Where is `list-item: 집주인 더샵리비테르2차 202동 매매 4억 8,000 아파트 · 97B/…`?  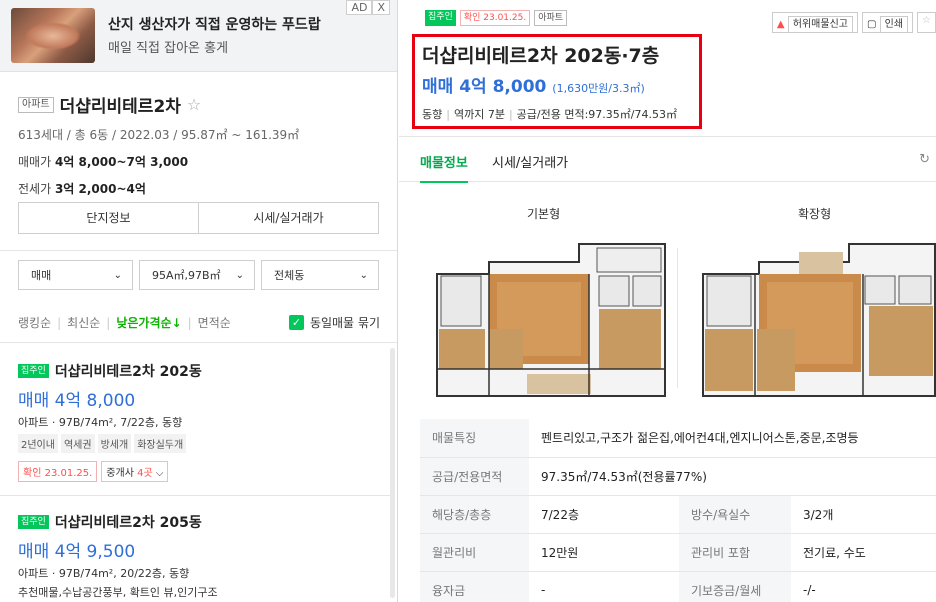
list-item: 집주인 더샵리비테르2차 202동 매매 4억 8,000 아파트 · 97B/… is located at coordinates (199, 421).